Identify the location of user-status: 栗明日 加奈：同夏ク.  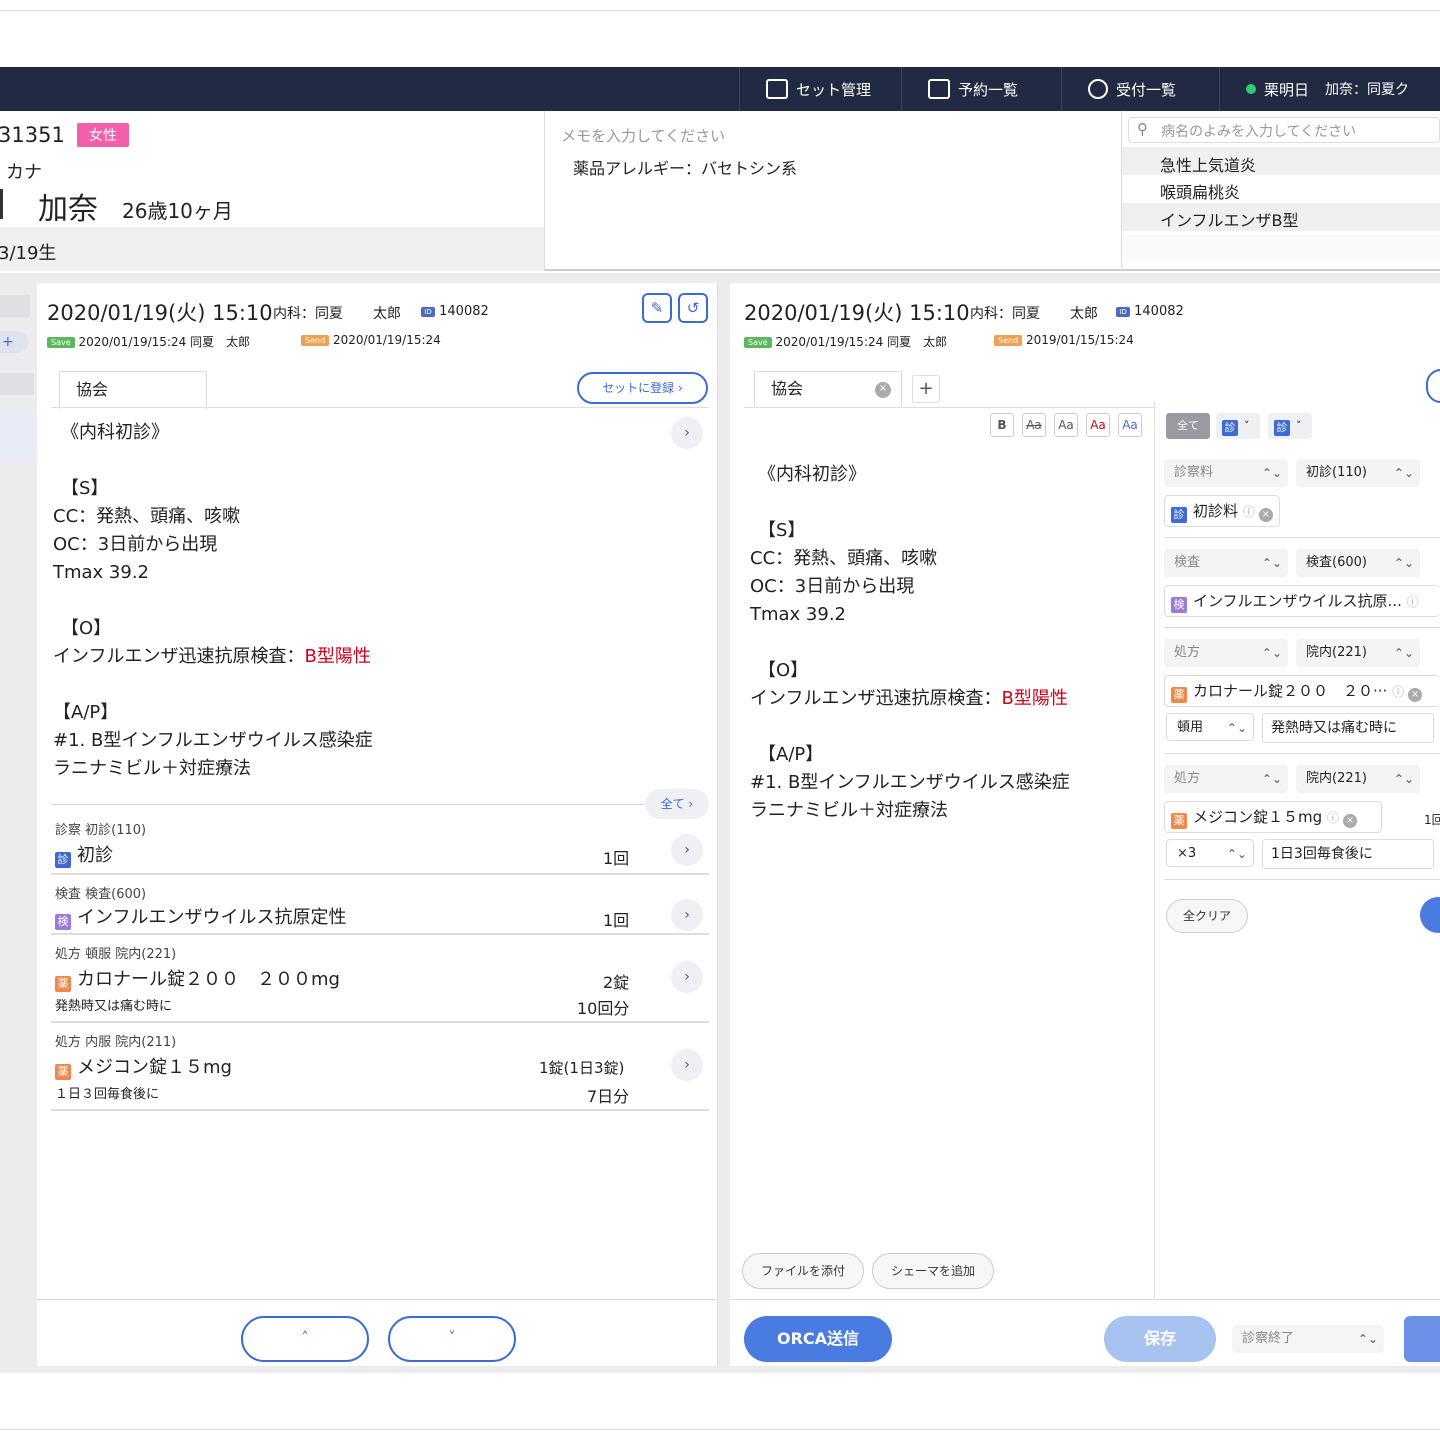
(1329, 89).